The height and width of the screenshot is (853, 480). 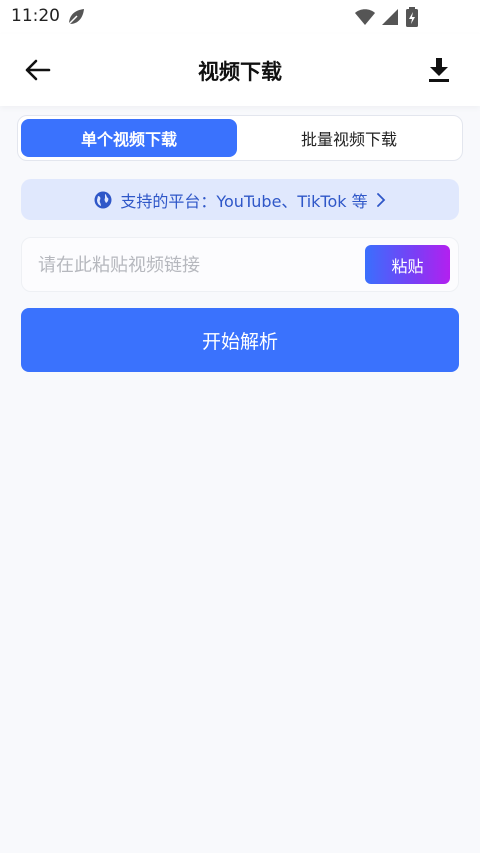 I want to click on globe-icon, so click(x=103, y=199).